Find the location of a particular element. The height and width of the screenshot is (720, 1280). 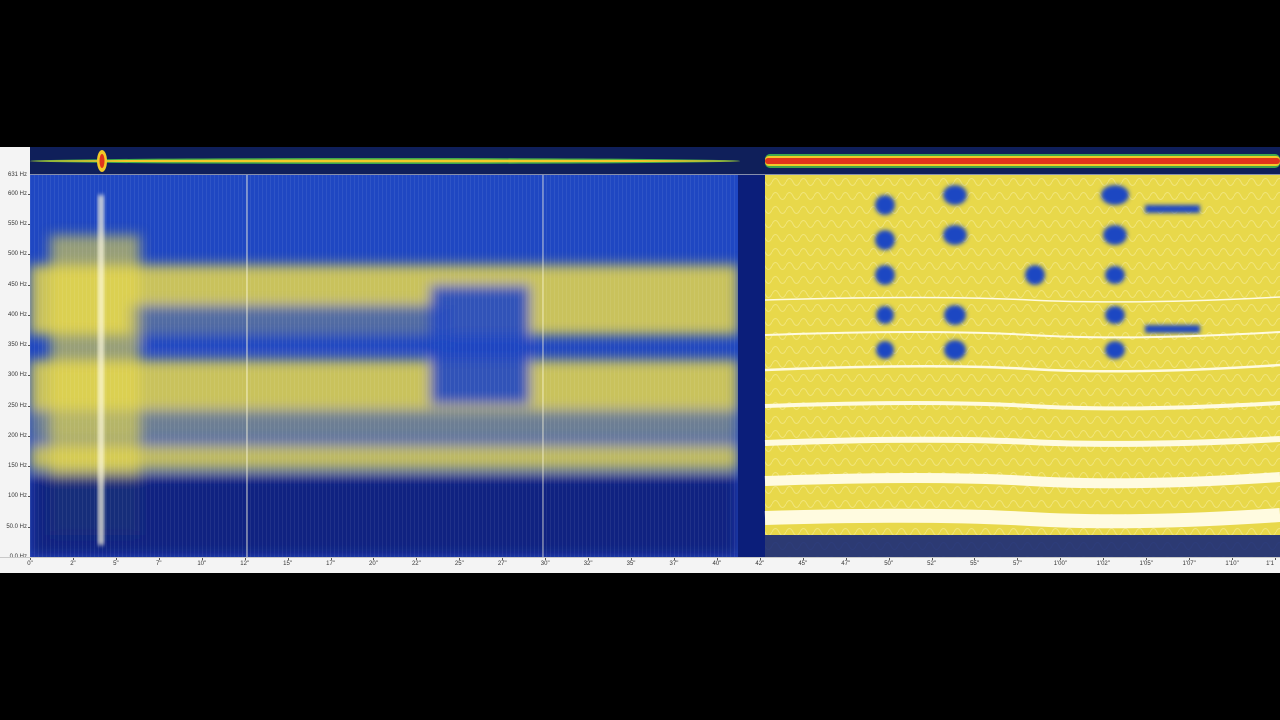

freq-label: 100 Hz is located at coordinates (17, 496).